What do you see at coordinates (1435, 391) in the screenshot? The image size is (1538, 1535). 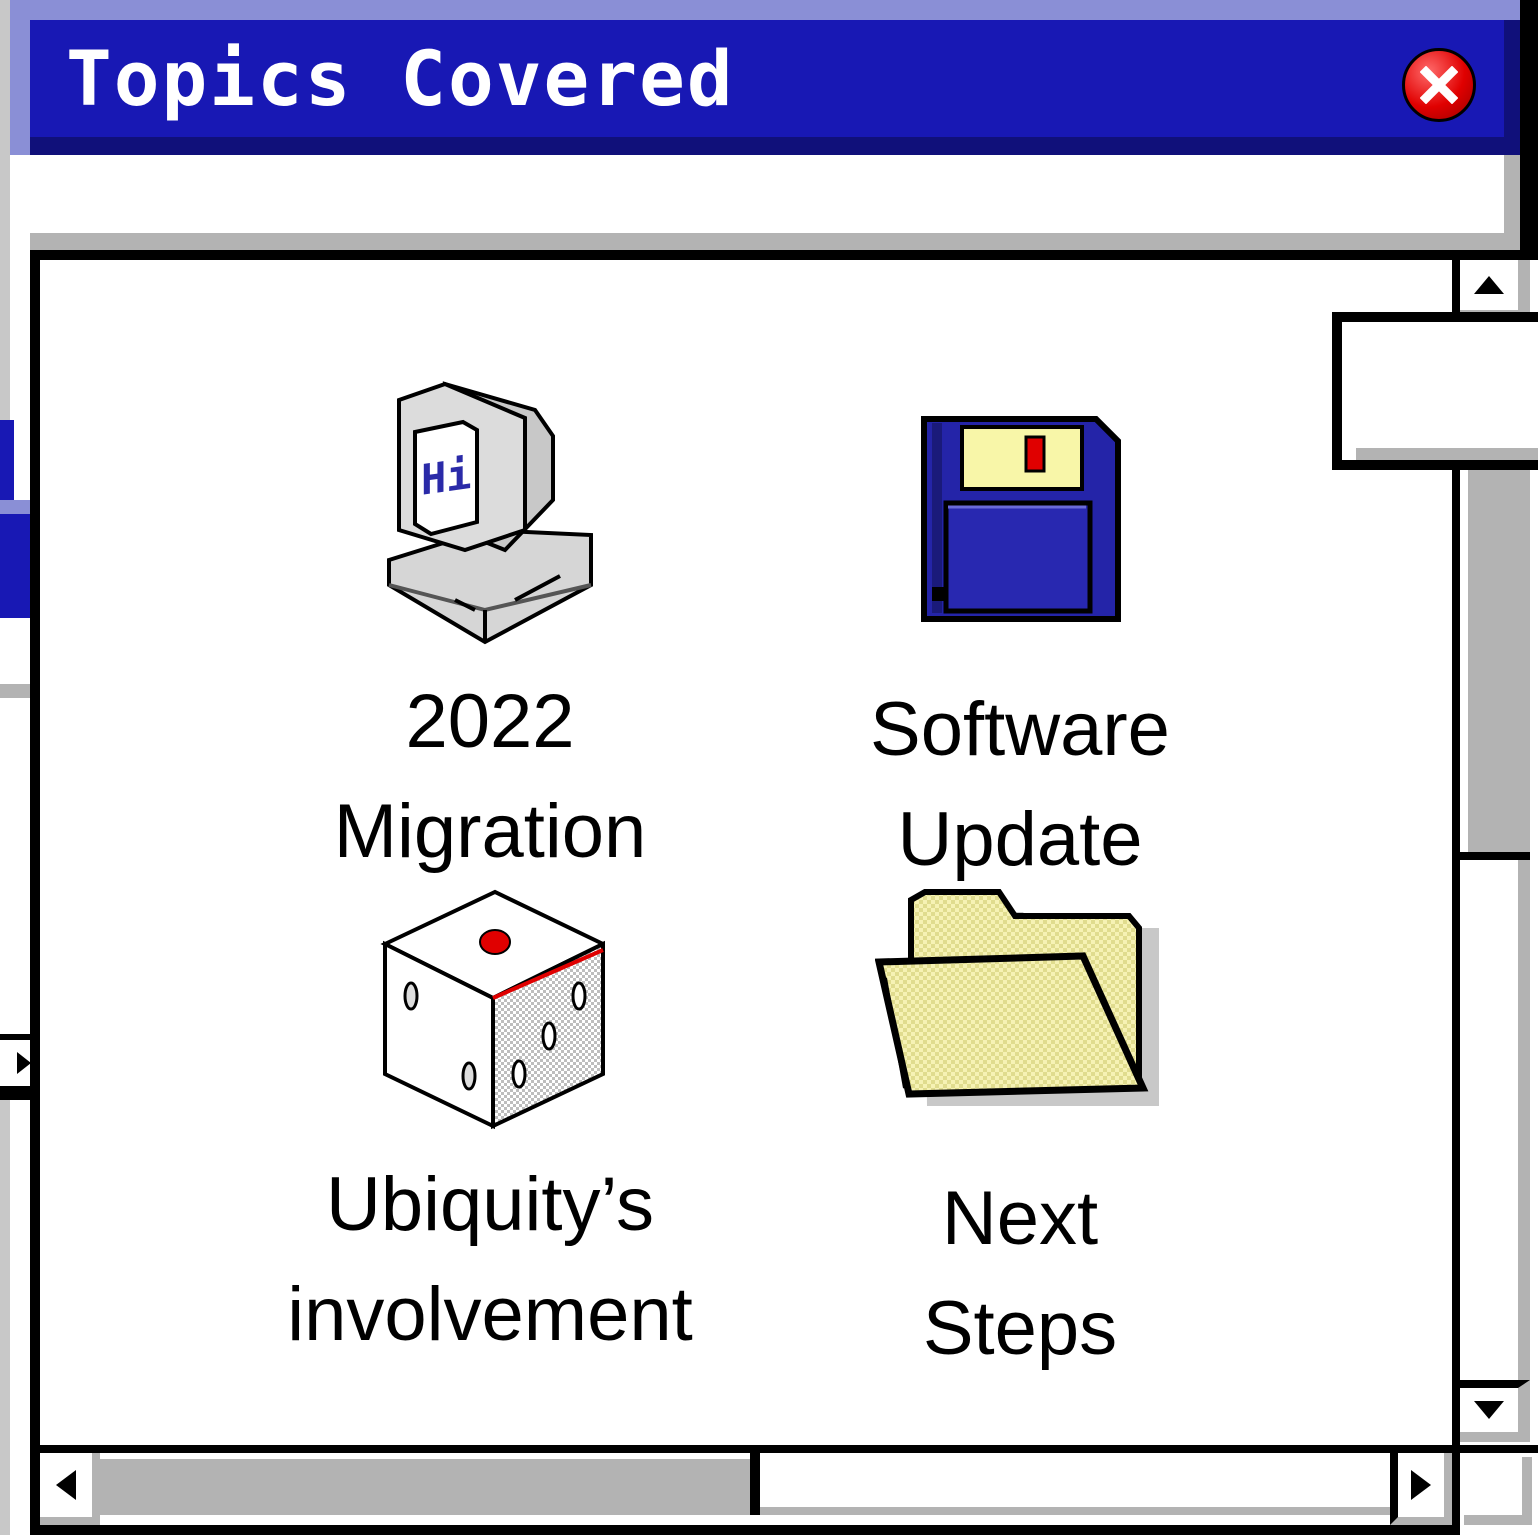 I see `overlapping-window-fragment` at bounding box center [1435, 391].